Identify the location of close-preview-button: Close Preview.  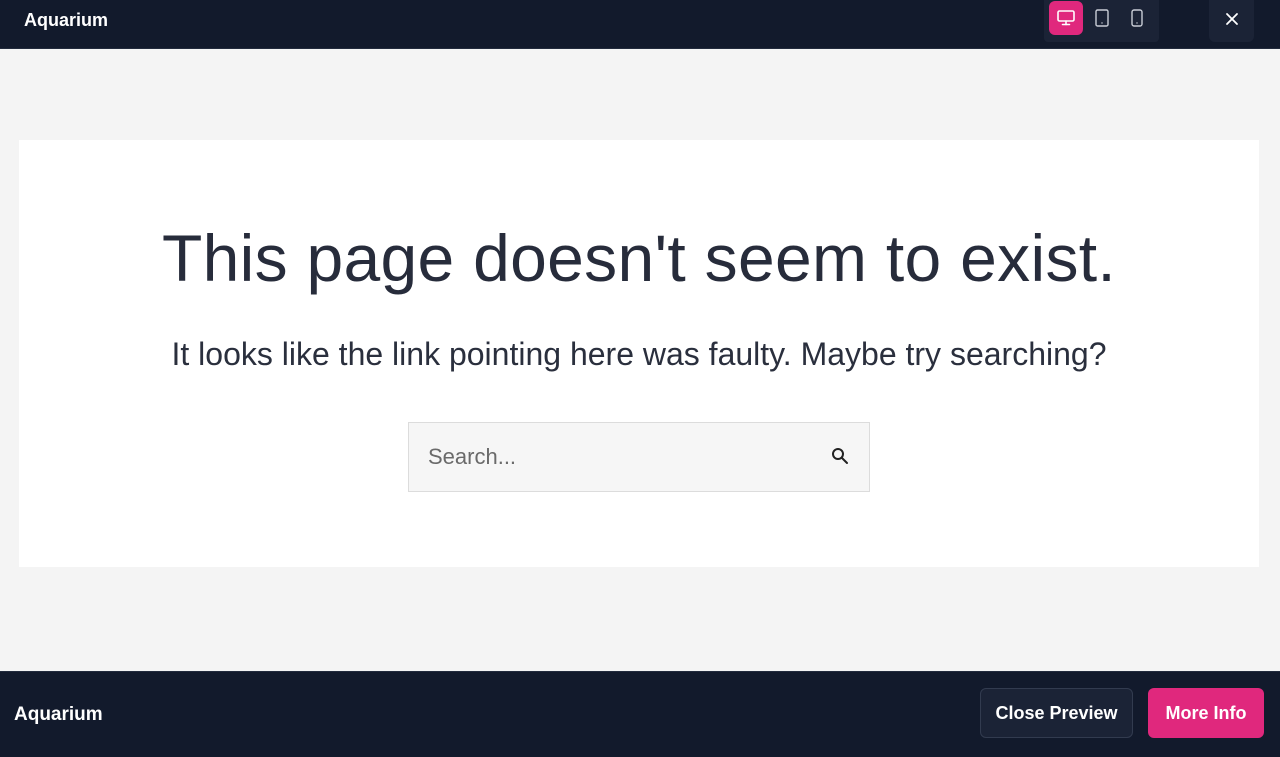
(1056, 713).